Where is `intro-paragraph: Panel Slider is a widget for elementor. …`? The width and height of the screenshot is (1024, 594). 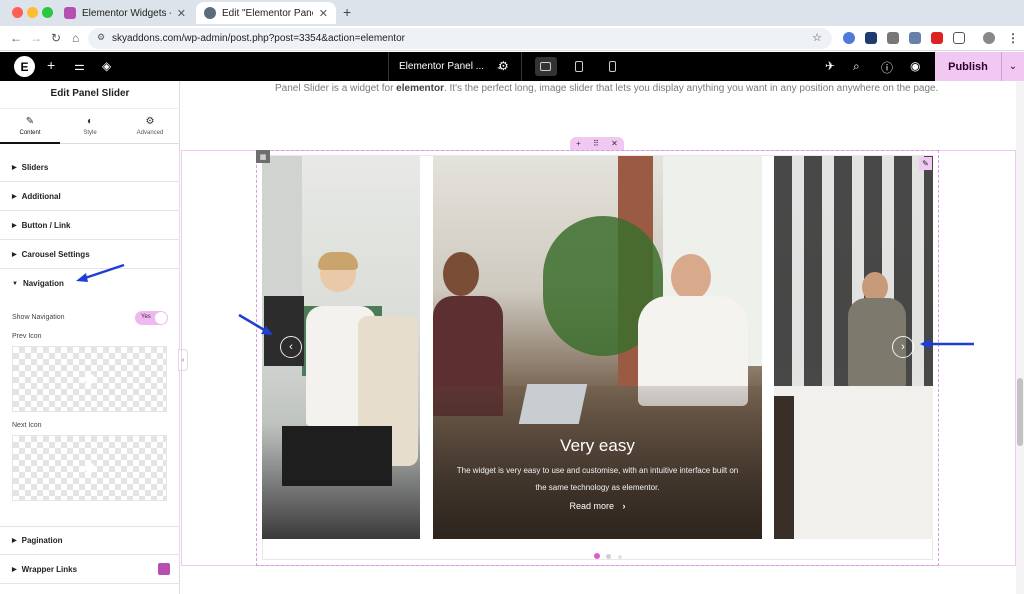
intro-paragraph: Panel Slider is a widget for elementor. … is located at coordinates (606, 88).